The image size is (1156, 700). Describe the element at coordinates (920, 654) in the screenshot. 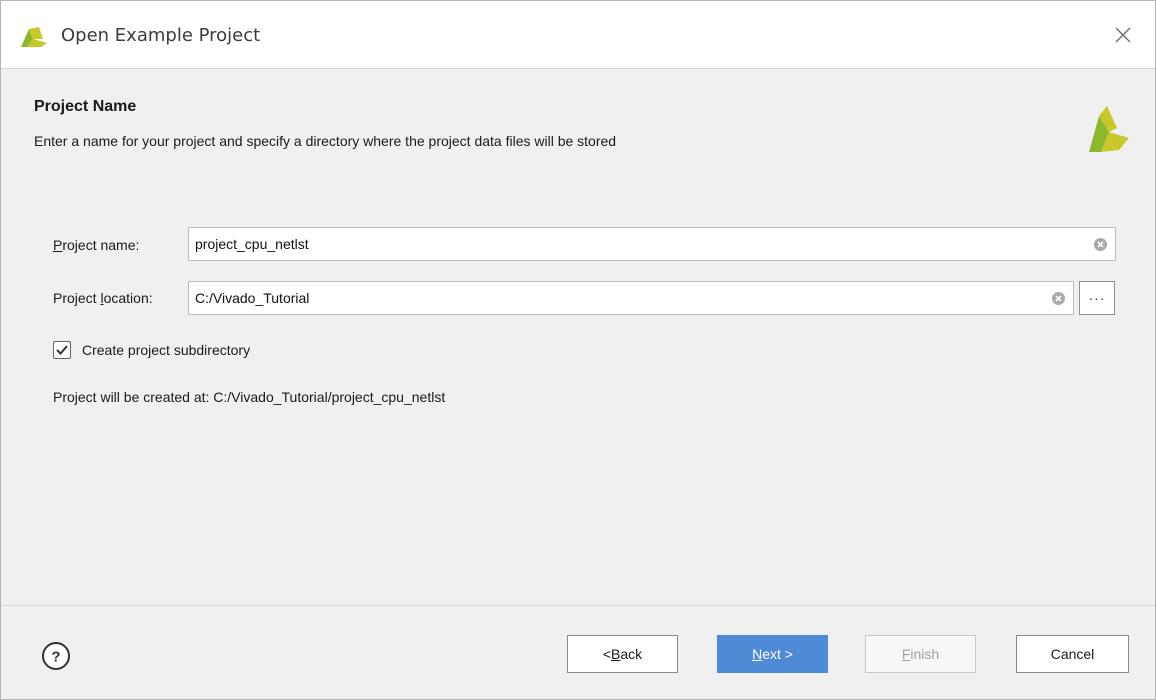

I see `finish-button: Finish` at that location.